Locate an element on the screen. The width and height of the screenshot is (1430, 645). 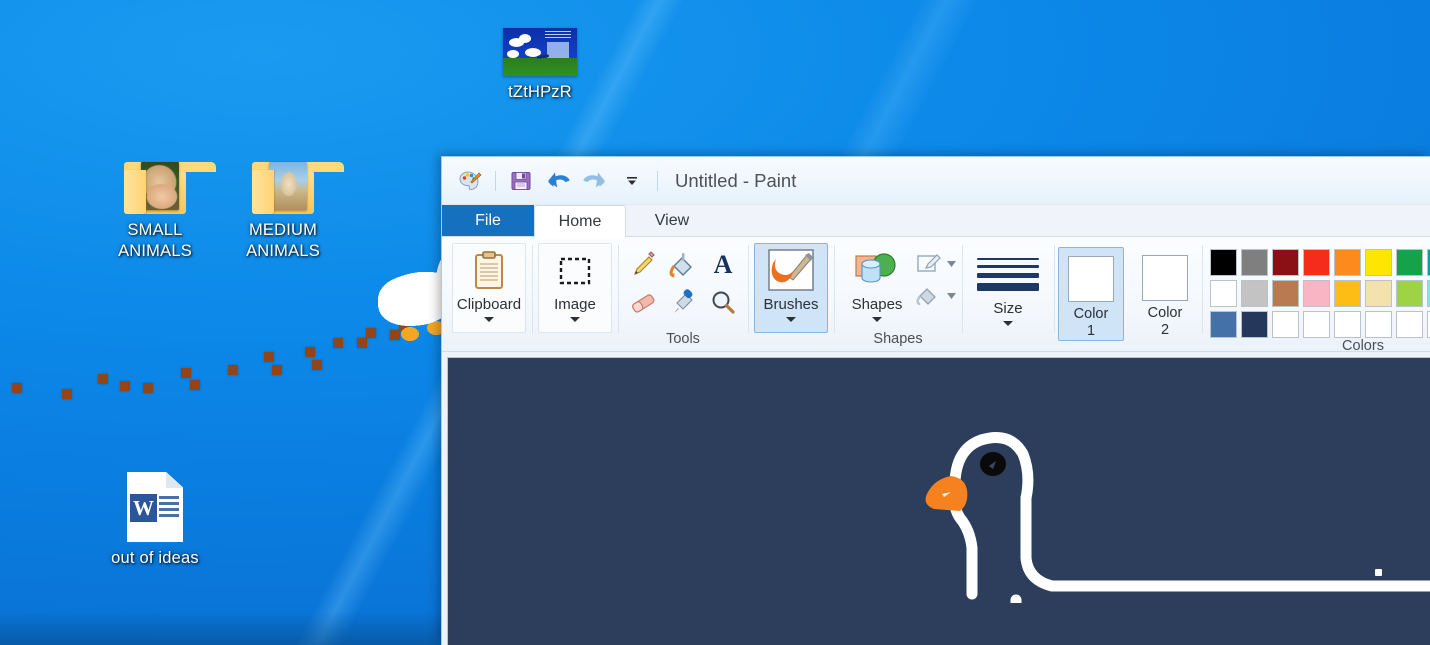
undo-arrow-icon is located at coordinates (558, 181).